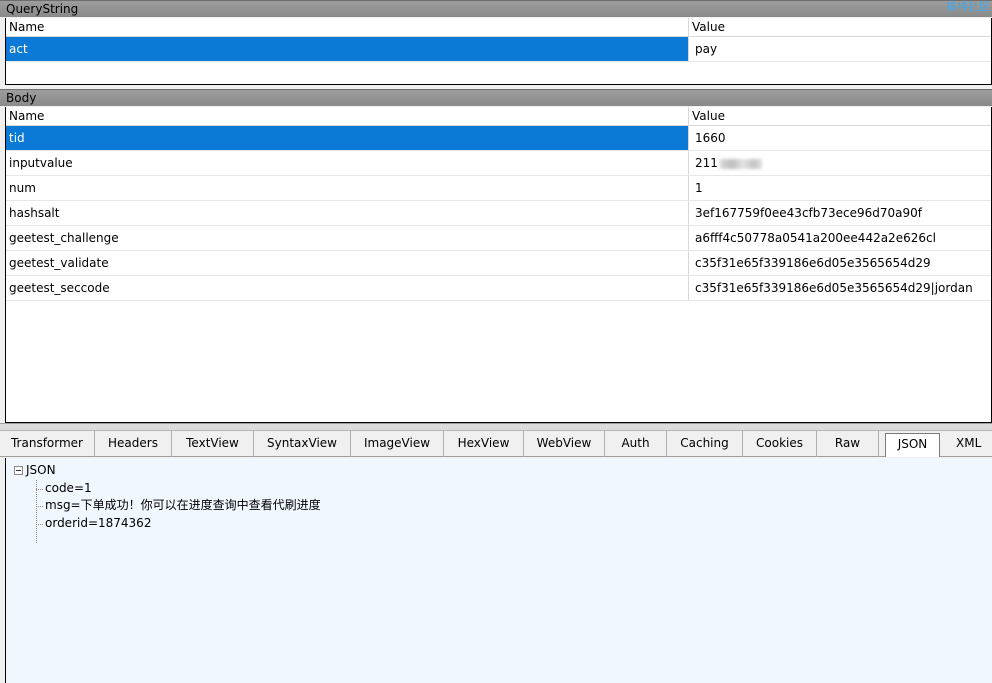 The image size is (992, 683). I want to click on cell-name: geetest_challenge, so click(347, 238).